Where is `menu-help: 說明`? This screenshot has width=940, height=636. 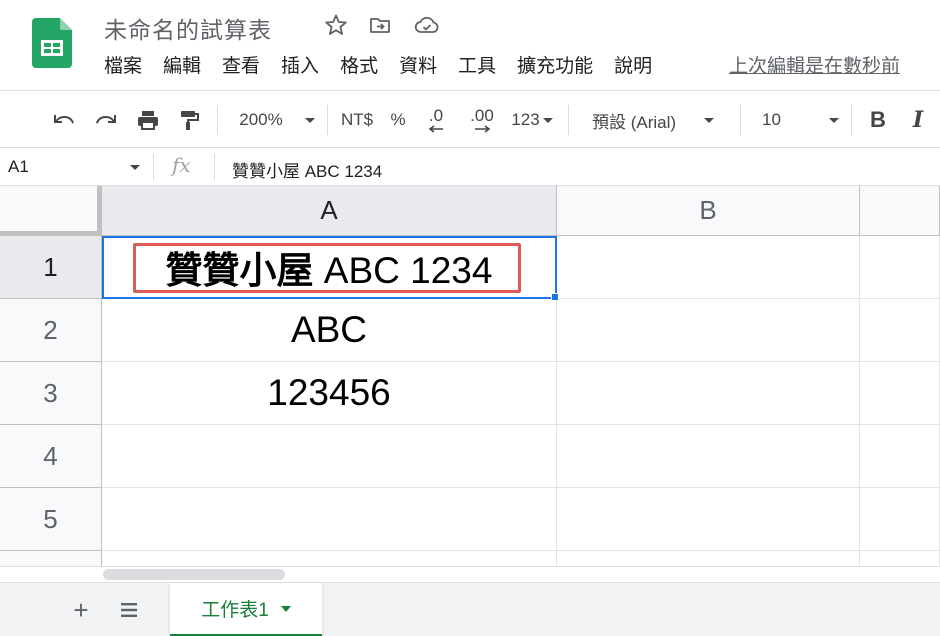 menu-help: 說明 is located at coordinates (633, 68).